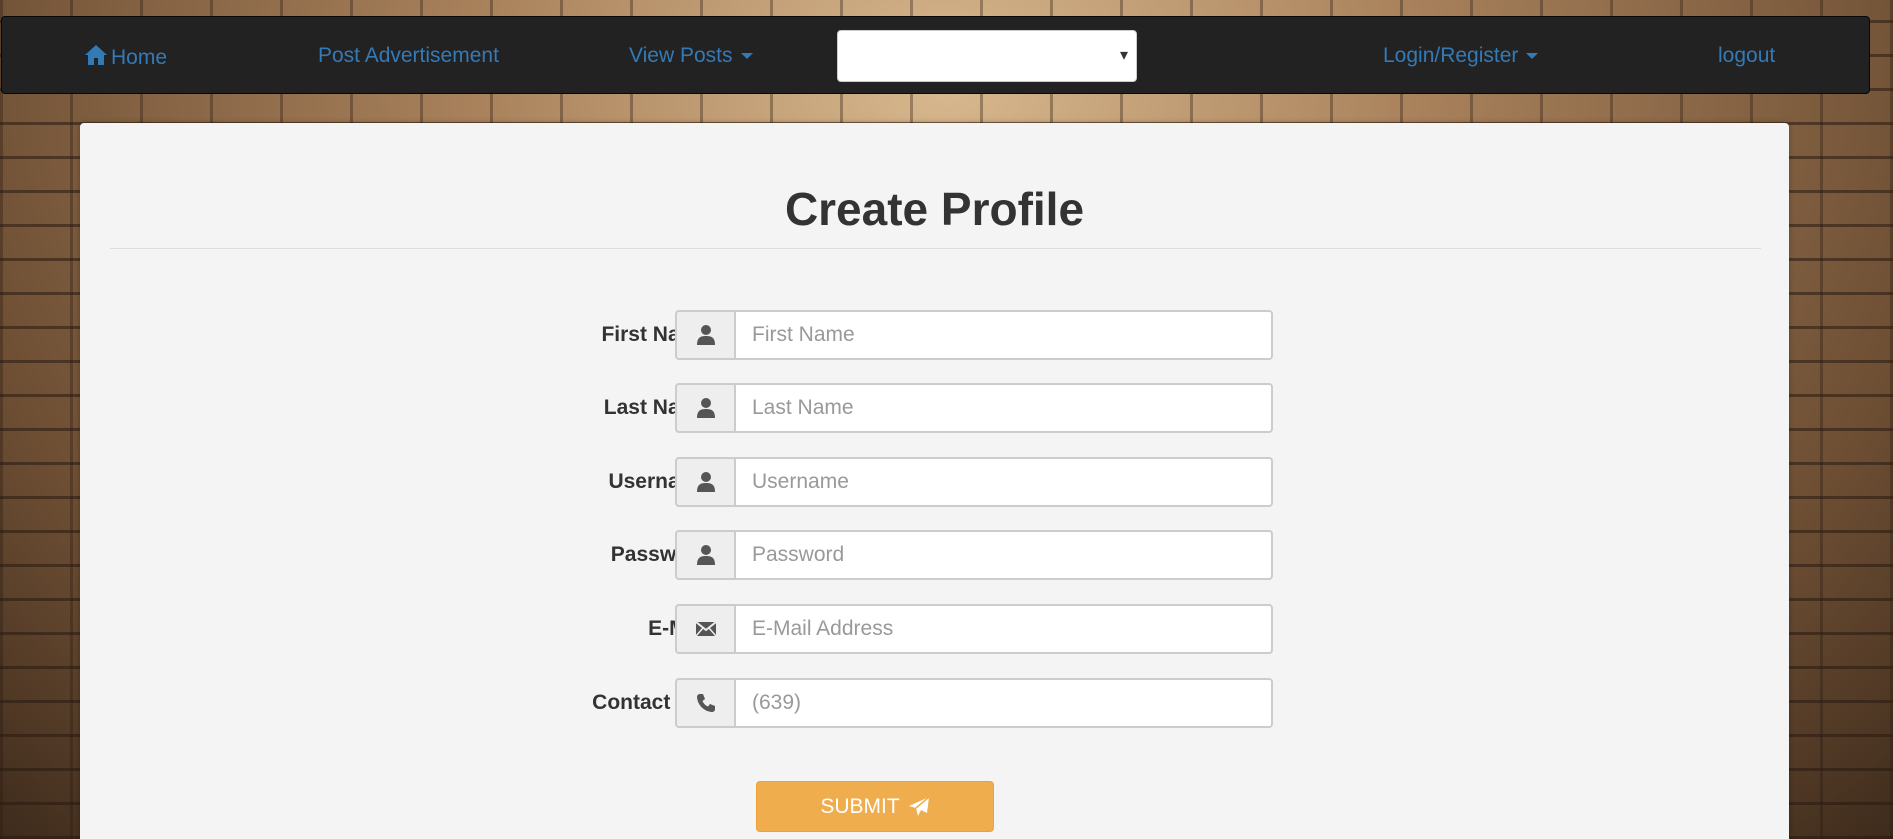 The image size is (1893, 839). I want to click on password-row: Password, so click(934, 555).